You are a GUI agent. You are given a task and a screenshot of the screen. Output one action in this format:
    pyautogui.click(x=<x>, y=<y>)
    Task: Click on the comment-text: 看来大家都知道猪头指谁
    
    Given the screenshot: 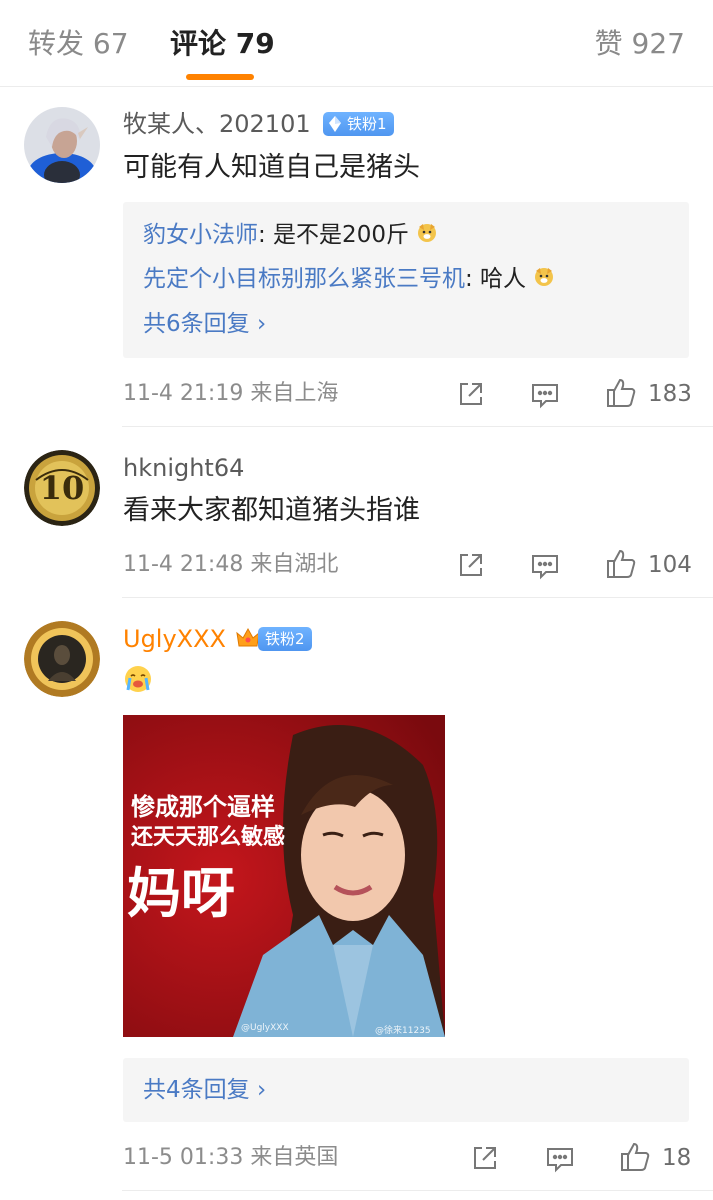 What is the action you would take?
    pyautogui.click(x=271, y=510)
    